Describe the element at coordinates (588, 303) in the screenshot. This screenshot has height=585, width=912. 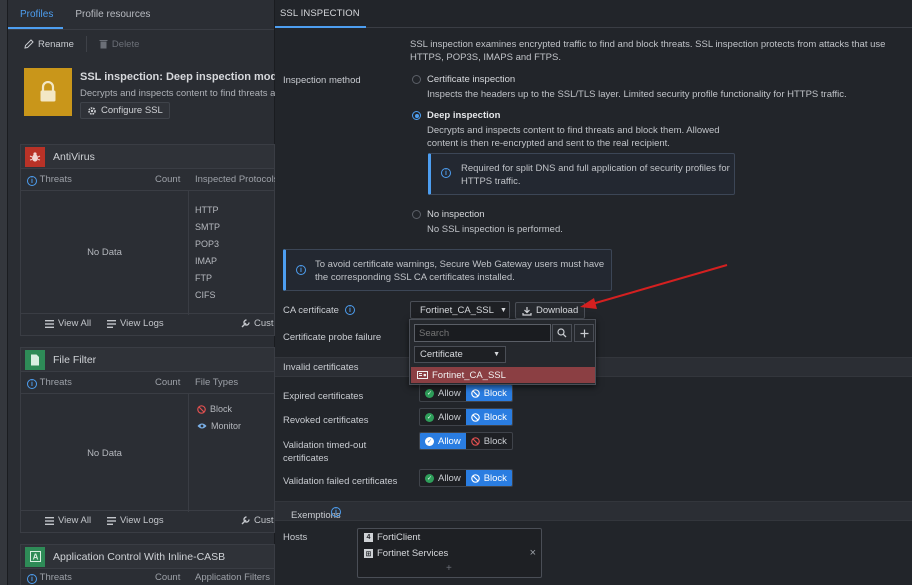
I see `arrow-head` at that location.